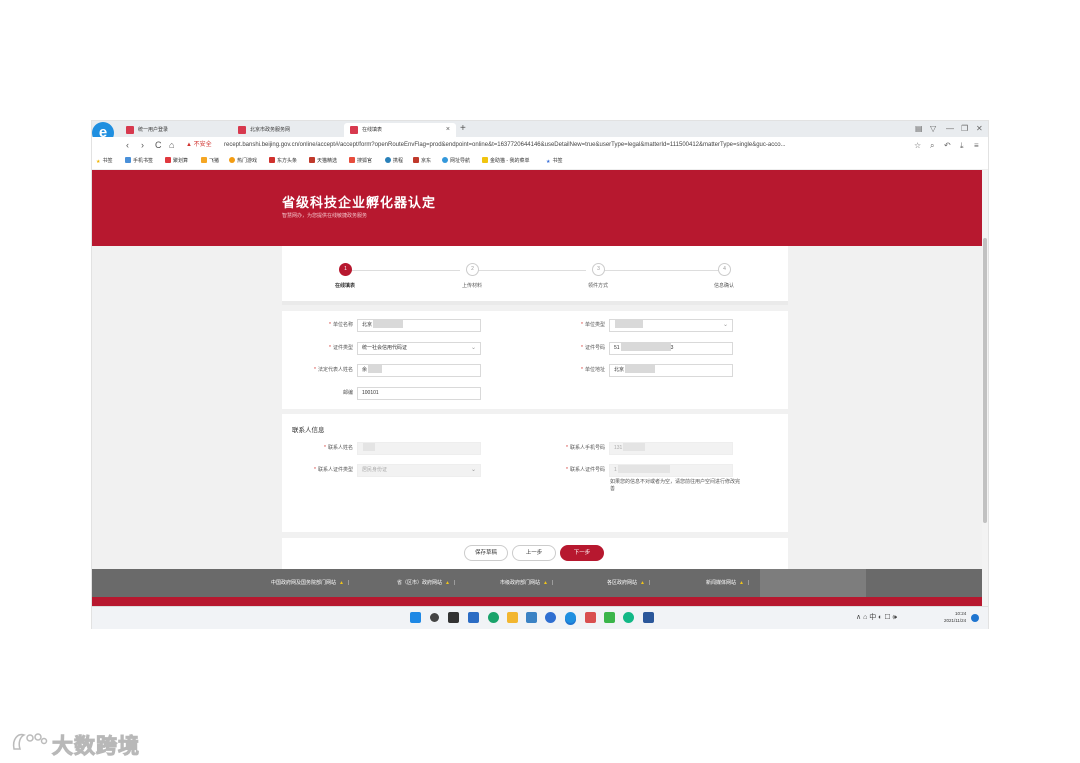  I want to click on tab-unified-login: 统一用户登录, so click(176, 130).